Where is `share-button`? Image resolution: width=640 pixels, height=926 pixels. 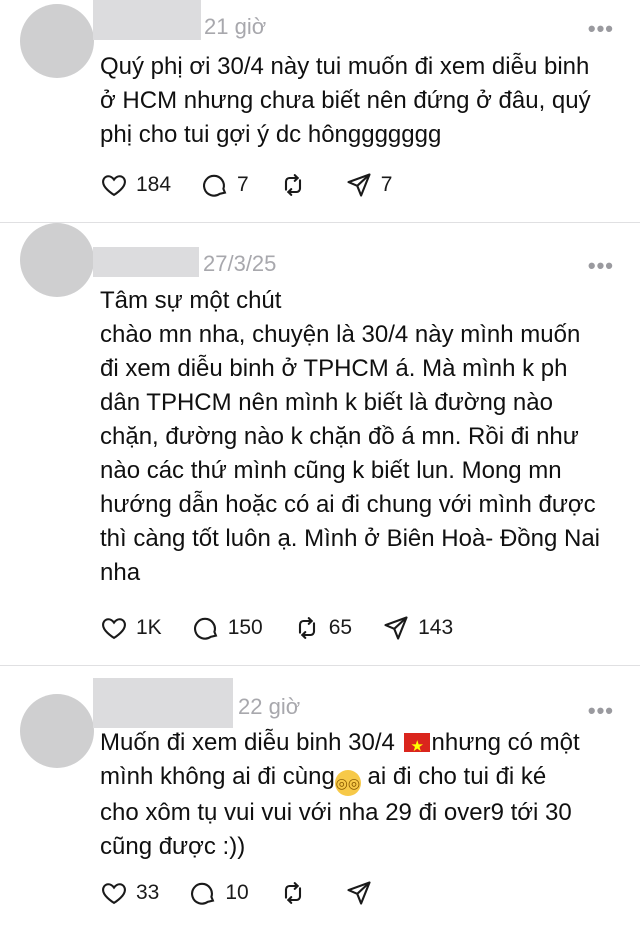 share-button is located at coordinates (363, 893).